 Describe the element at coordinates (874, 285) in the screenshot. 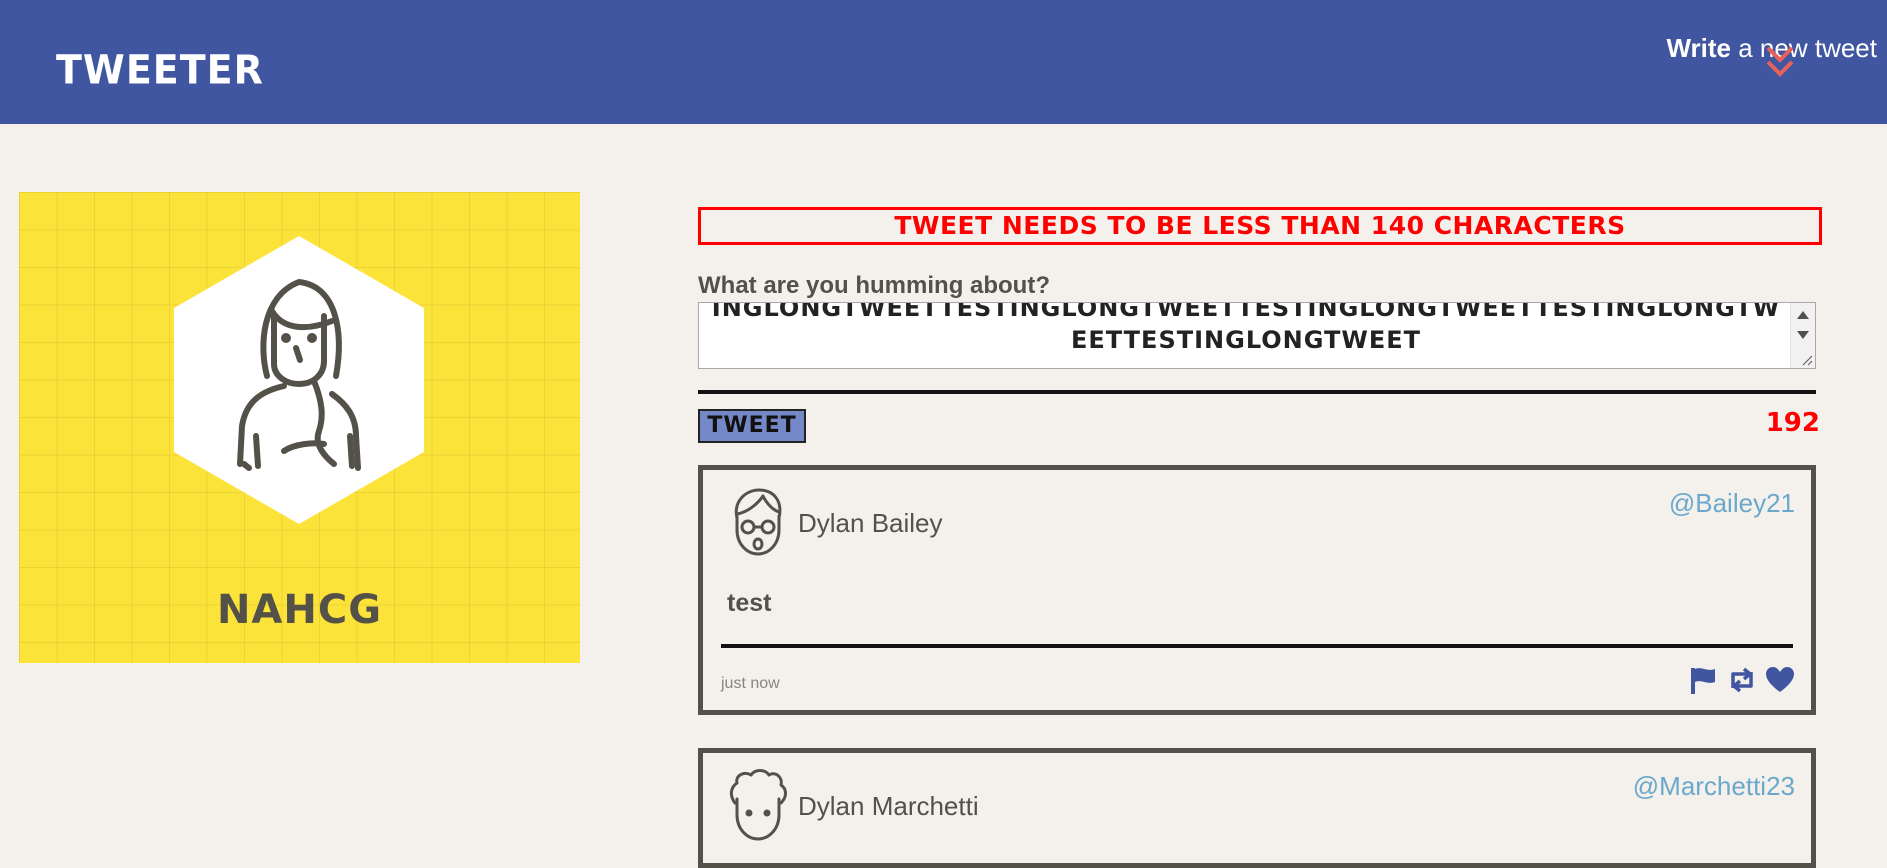

I see `compose-label: What are you humming about?` at that location.